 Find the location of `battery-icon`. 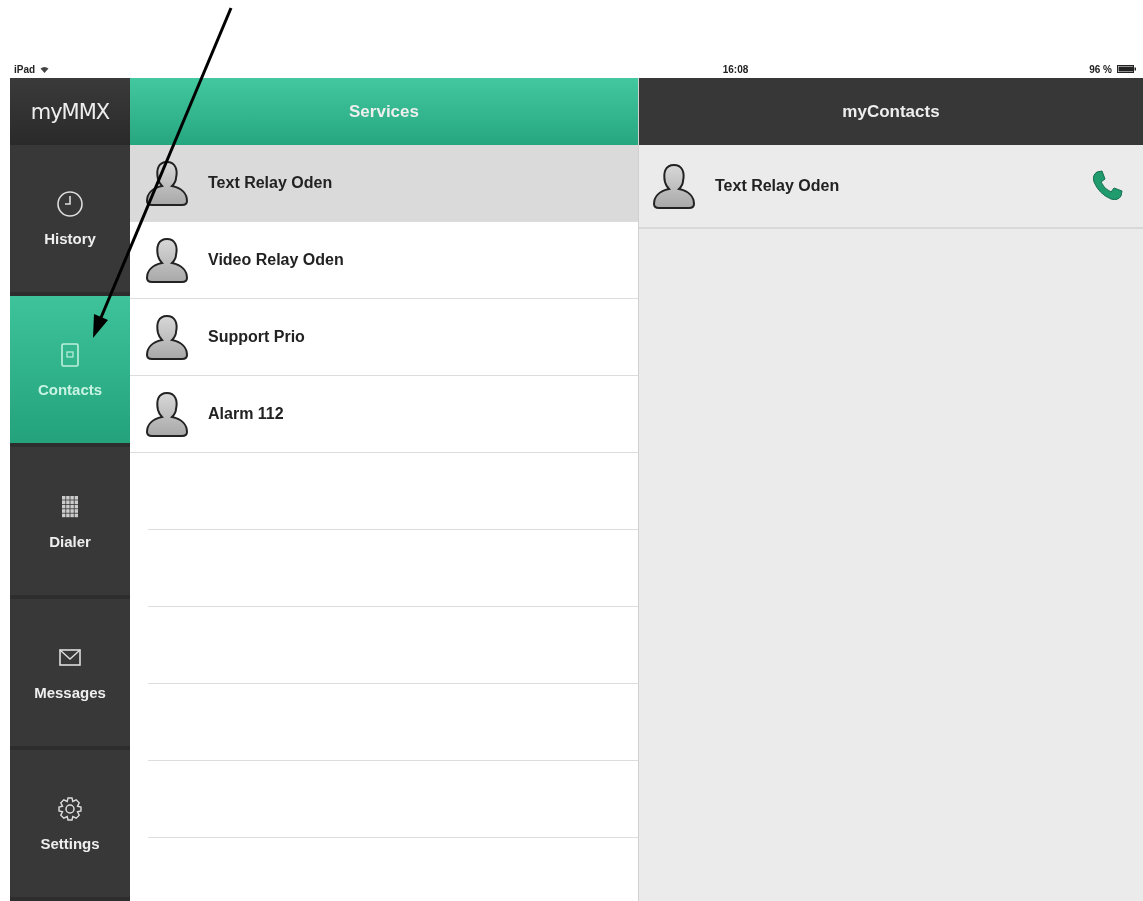

battery-icon is located at coordinates (1127, 69).